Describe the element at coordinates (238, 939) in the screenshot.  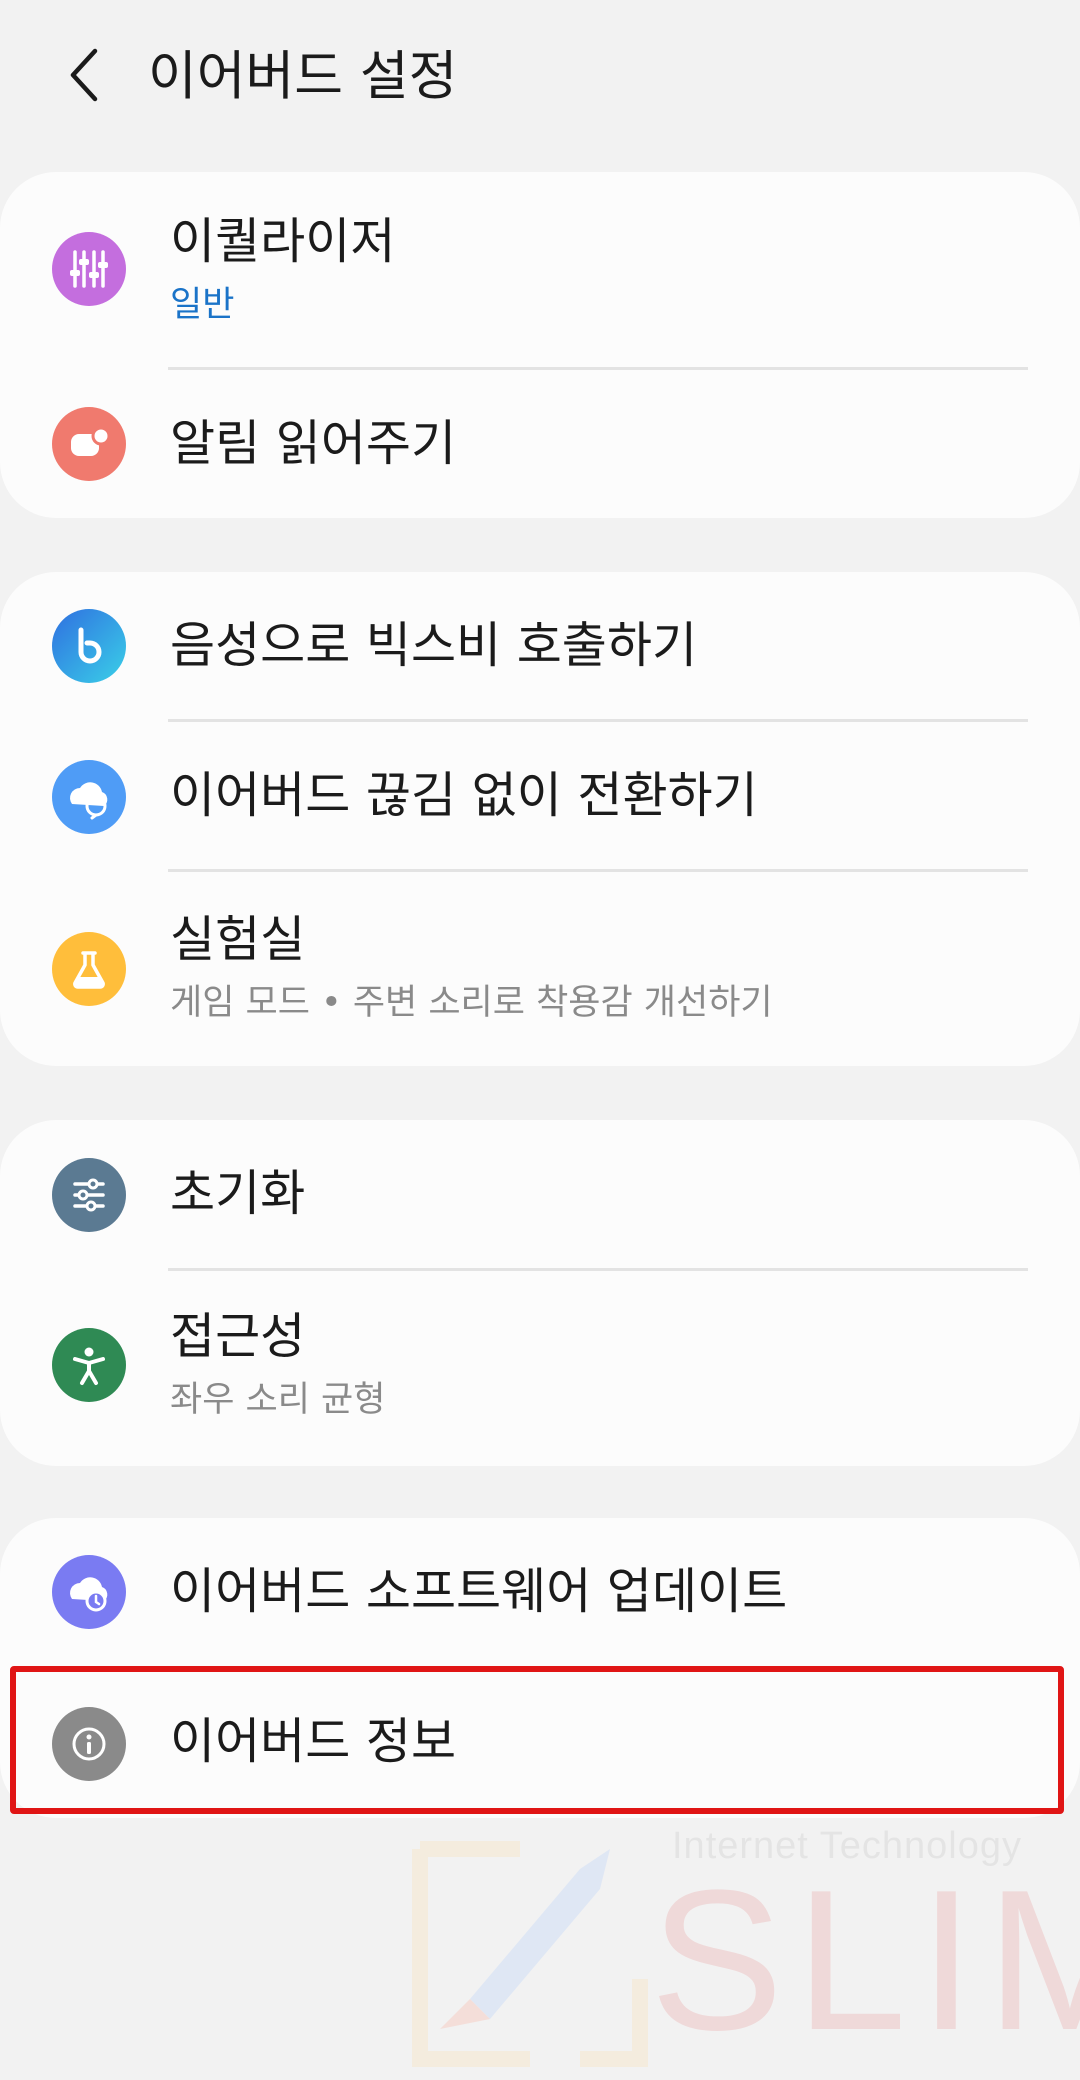
I see `labs-title: 실험실` at that location.